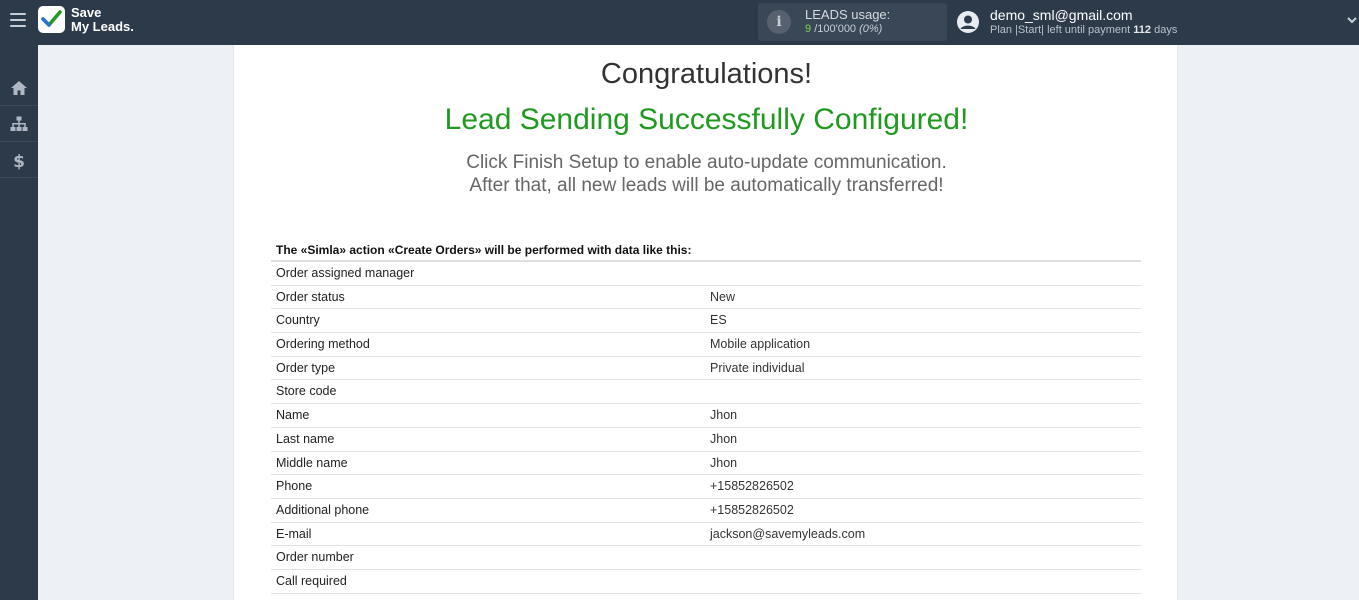  What do you see at coordinates (1060, 30) in the screenshot?
I see `plan-prefix: Plan |Start| left until payment` at bounding box center [1060, 30].